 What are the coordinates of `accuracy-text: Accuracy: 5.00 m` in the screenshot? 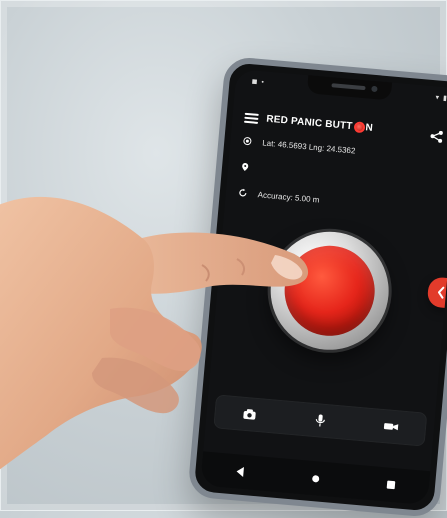 It's located at (288, 197).